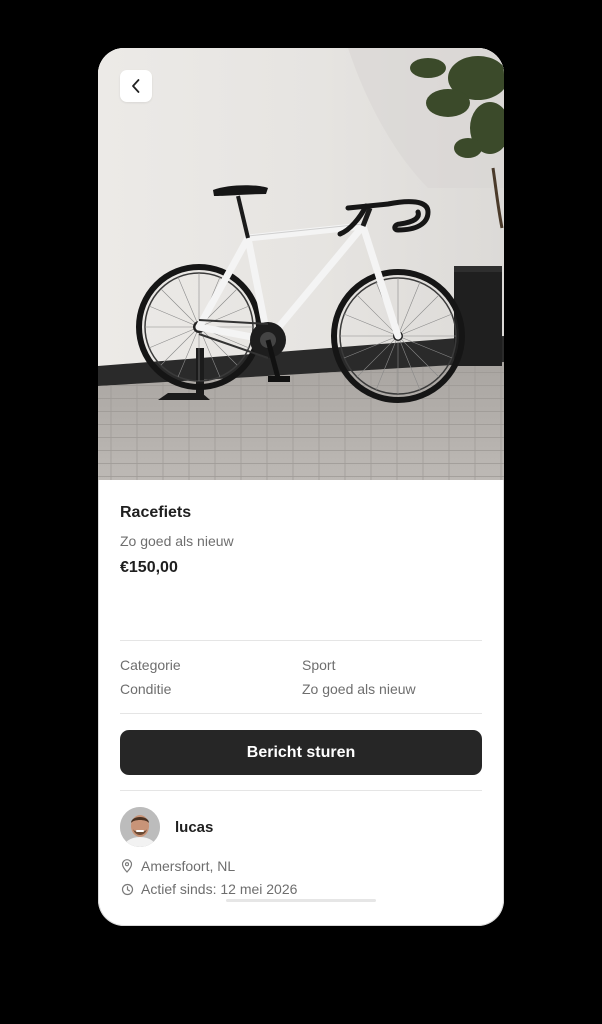 Image resolution: width=602 pixels, height=1024 pixels. What do you see at coordinates (319, 665) in the screenshot?
I see `spec-value-category: Sport` at bounding box center [319, 665].